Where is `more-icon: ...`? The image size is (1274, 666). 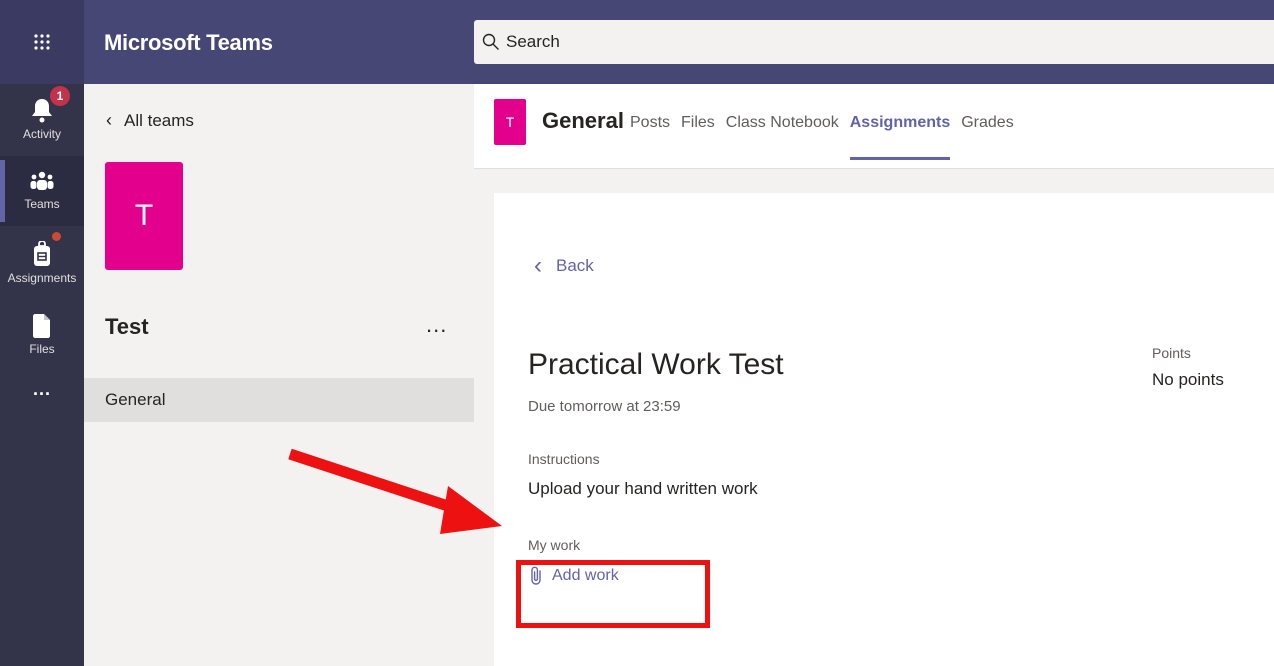
more-icon: ... is located at coordinates (41, 388).